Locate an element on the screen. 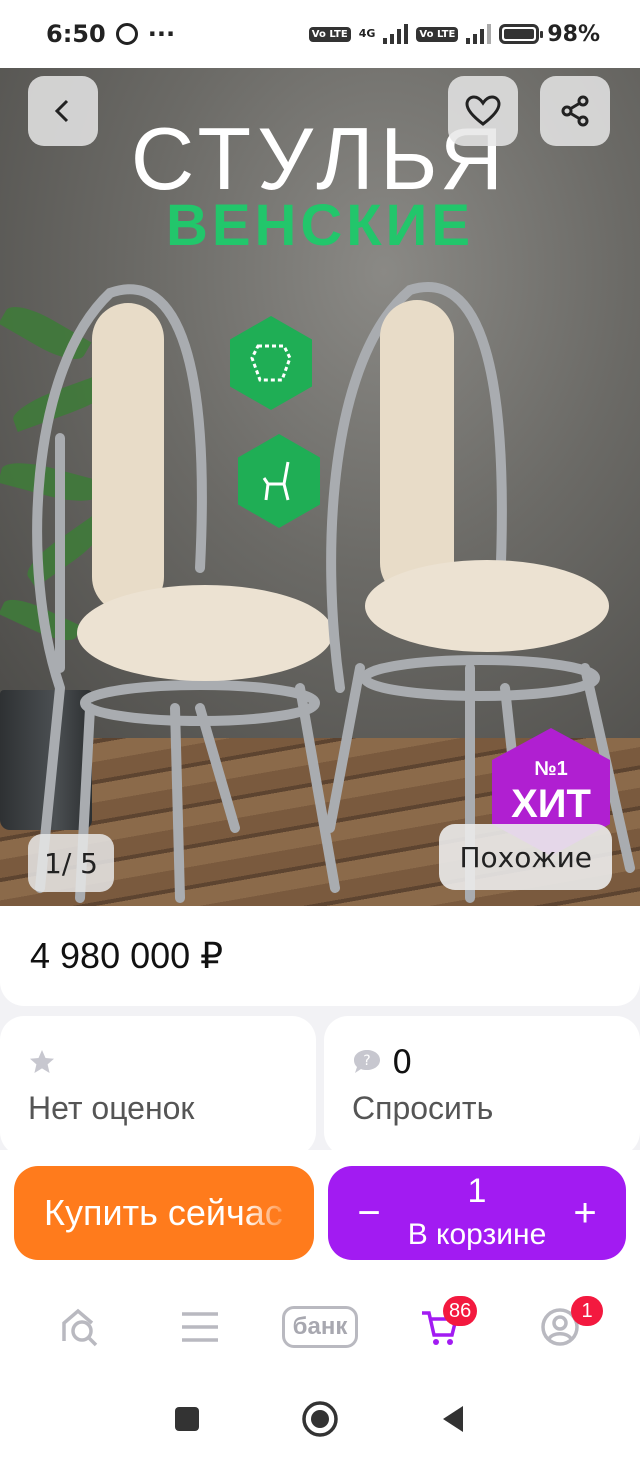  nav-cart: 86 is located at coordinates (440, 1327).